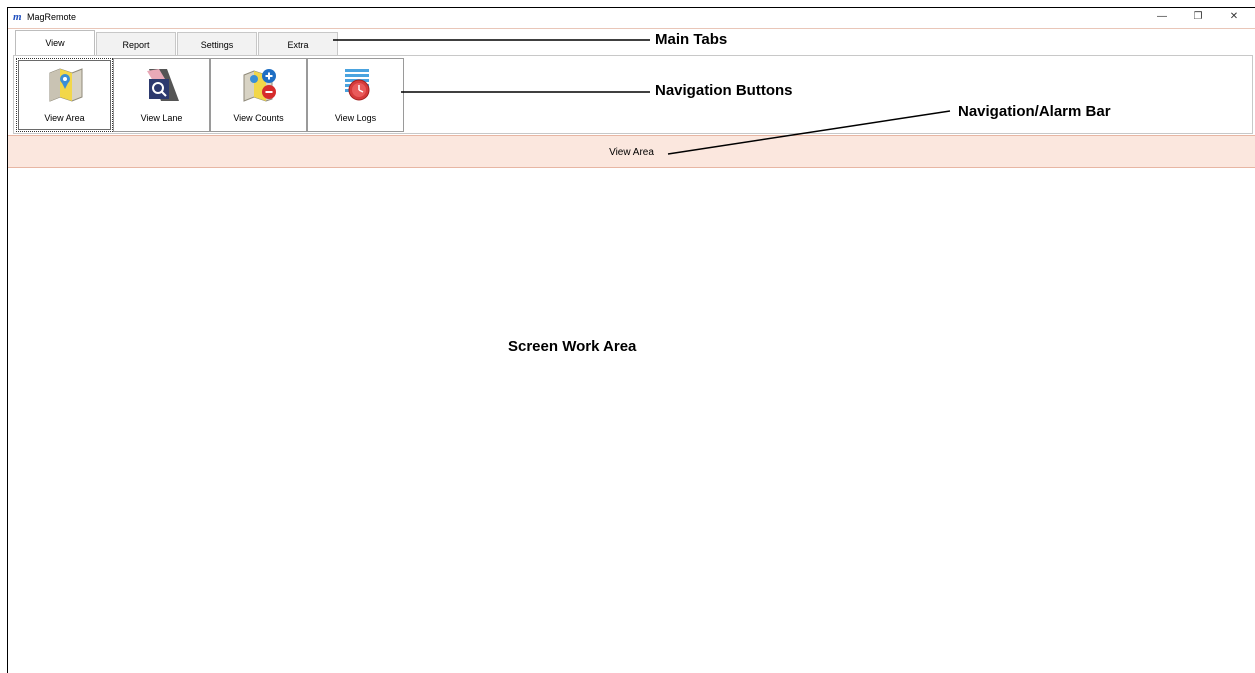 This screenshot has height=673, width=1255. I want to click on screen-work-area-annotation: Screen Work Area, so click(572, 346).